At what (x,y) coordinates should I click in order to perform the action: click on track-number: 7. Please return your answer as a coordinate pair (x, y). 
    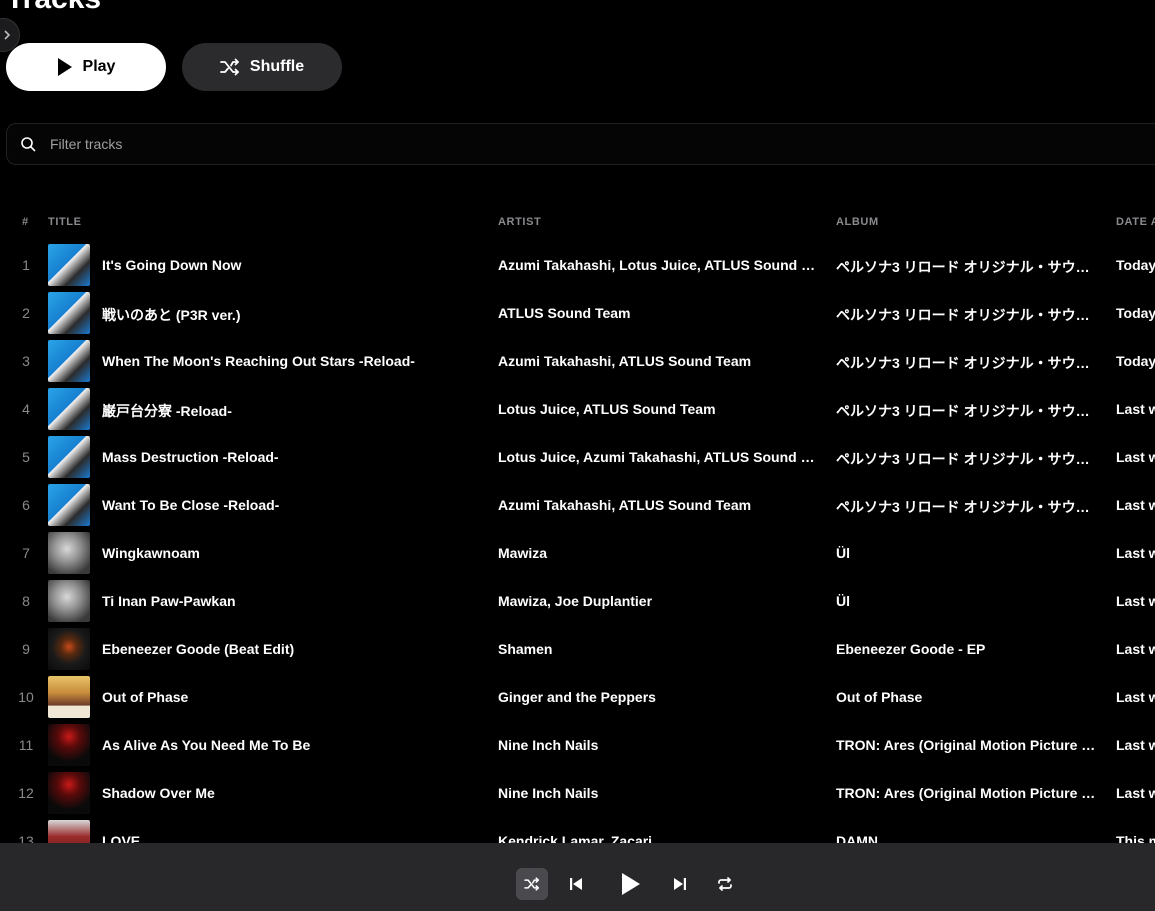
    Looking at the image, I should click on (26, 553).